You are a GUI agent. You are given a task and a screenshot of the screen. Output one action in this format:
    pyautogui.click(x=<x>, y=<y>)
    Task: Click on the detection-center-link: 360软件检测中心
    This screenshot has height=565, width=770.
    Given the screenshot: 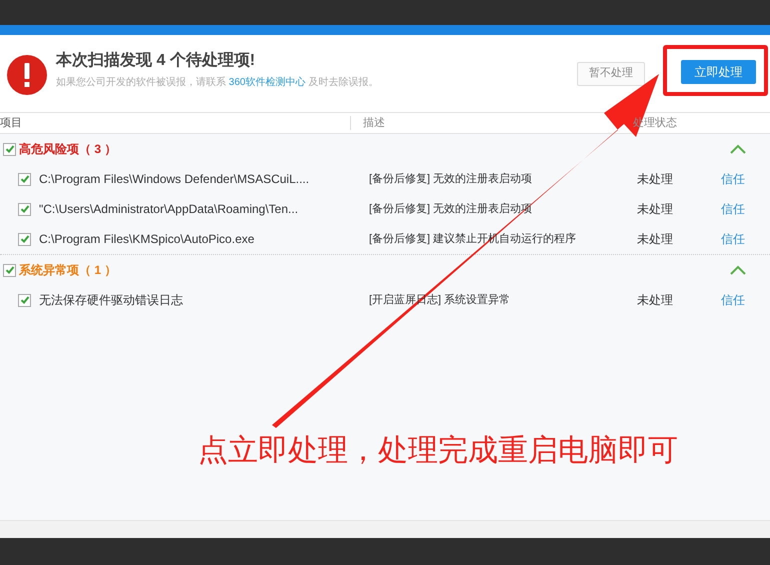 What is the action you would take?
    pyautogui.click(x=267, y=82)
    